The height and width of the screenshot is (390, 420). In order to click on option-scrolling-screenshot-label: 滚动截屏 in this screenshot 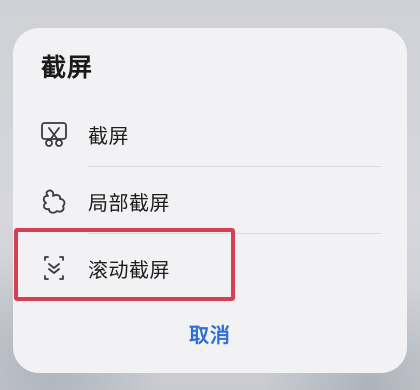, I will do `click(129, 270)`.